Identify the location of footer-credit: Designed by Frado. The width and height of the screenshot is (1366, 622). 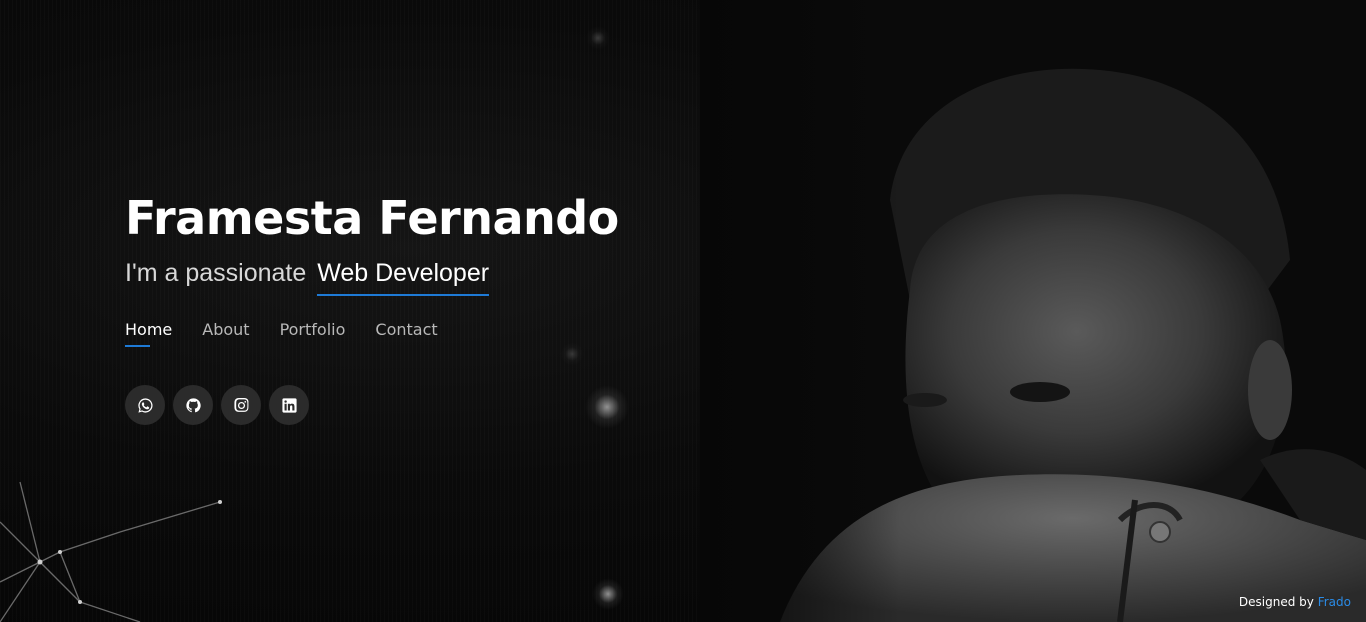
(1295, 602).